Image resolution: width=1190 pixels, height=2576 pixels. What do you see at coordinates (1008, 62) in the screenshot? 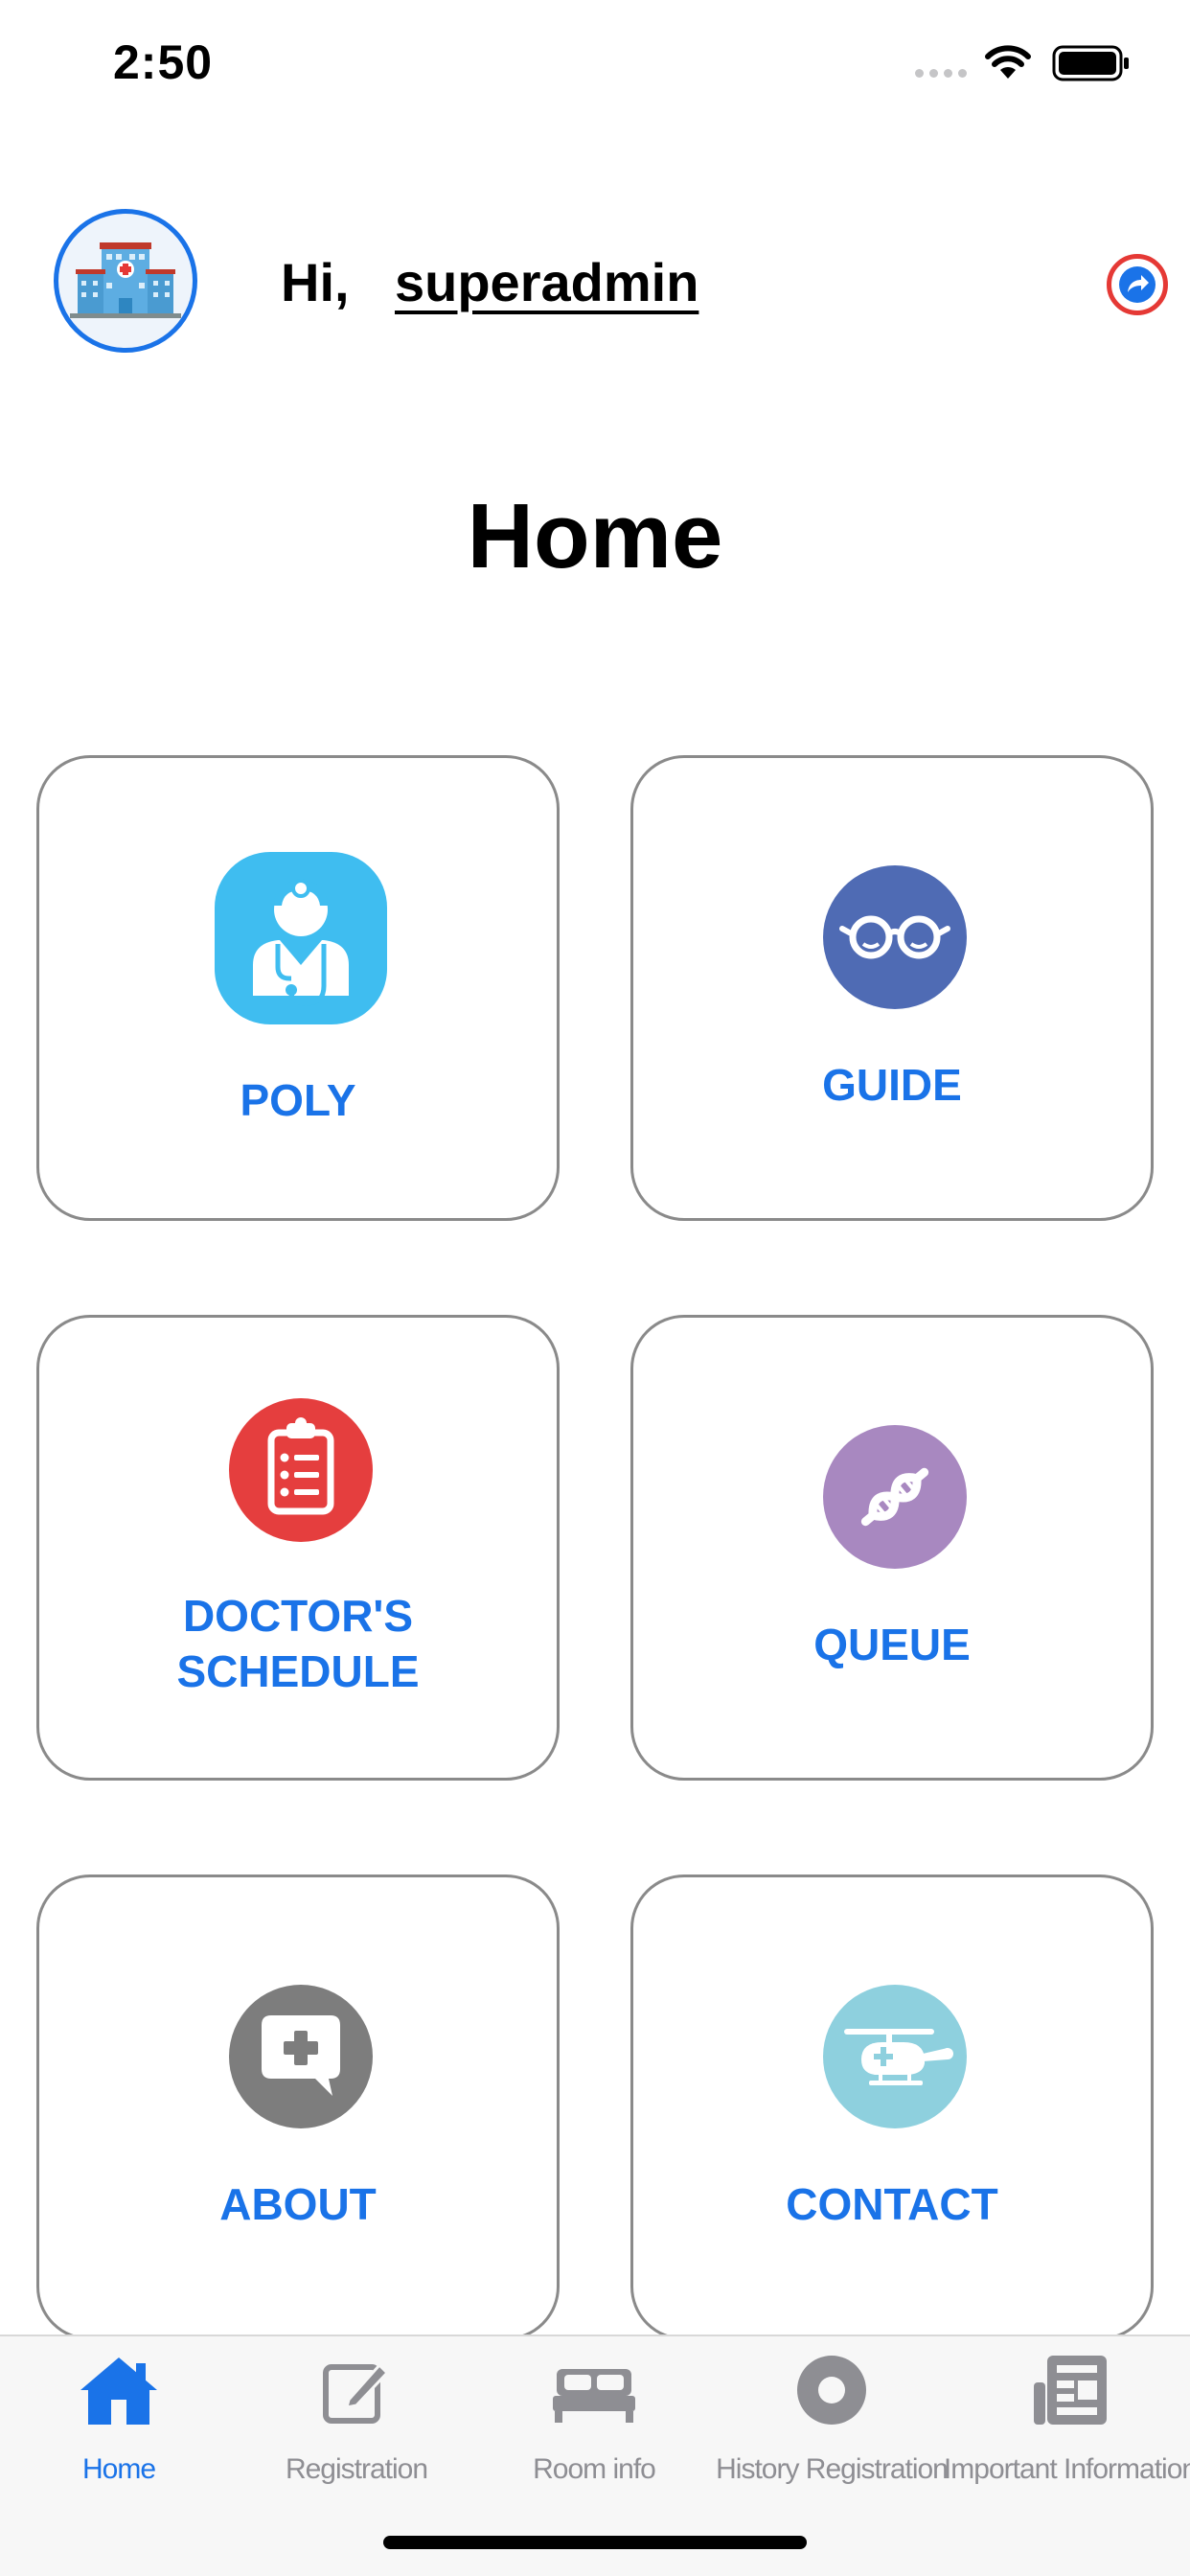
I see `wifi-icon` at bounding box center [1008, 62].